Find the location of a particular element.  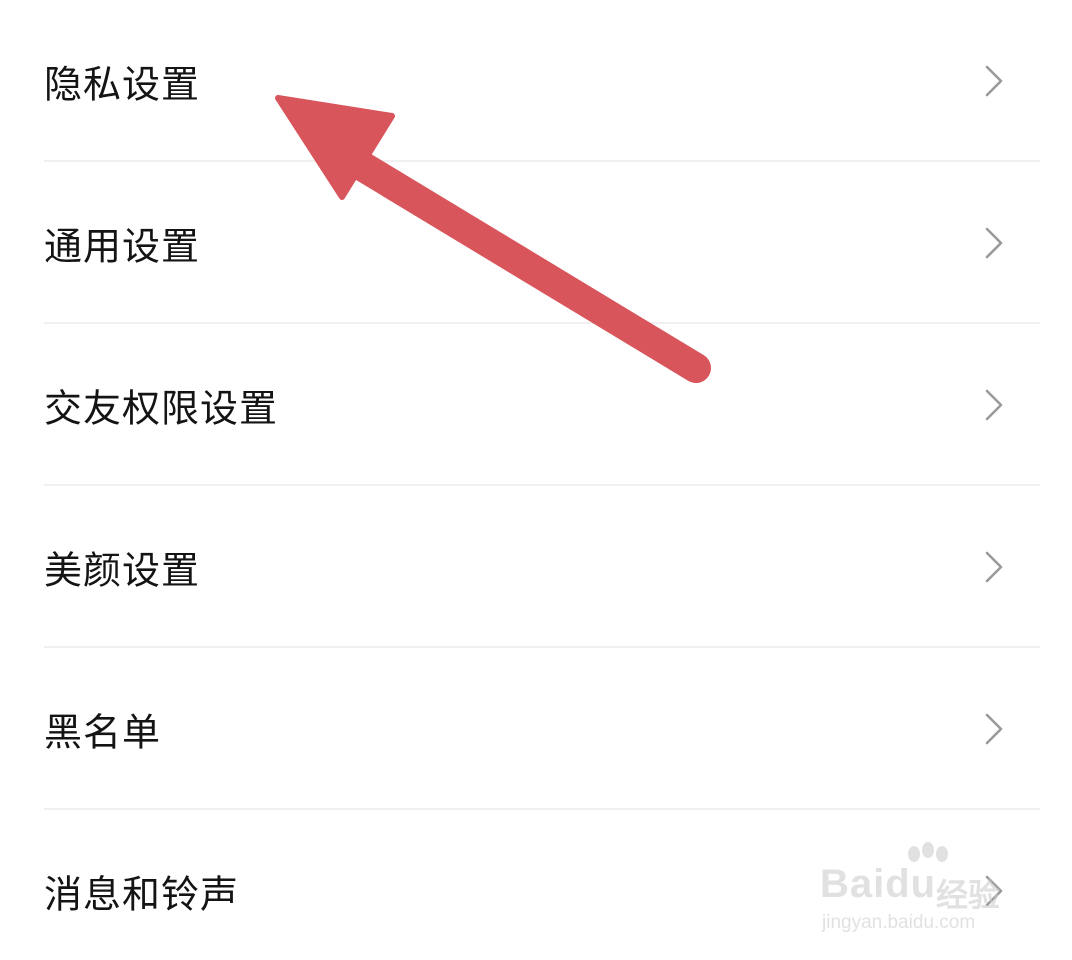

settings-item-label: 交友权限设置 is located at coordinates (161, 408).